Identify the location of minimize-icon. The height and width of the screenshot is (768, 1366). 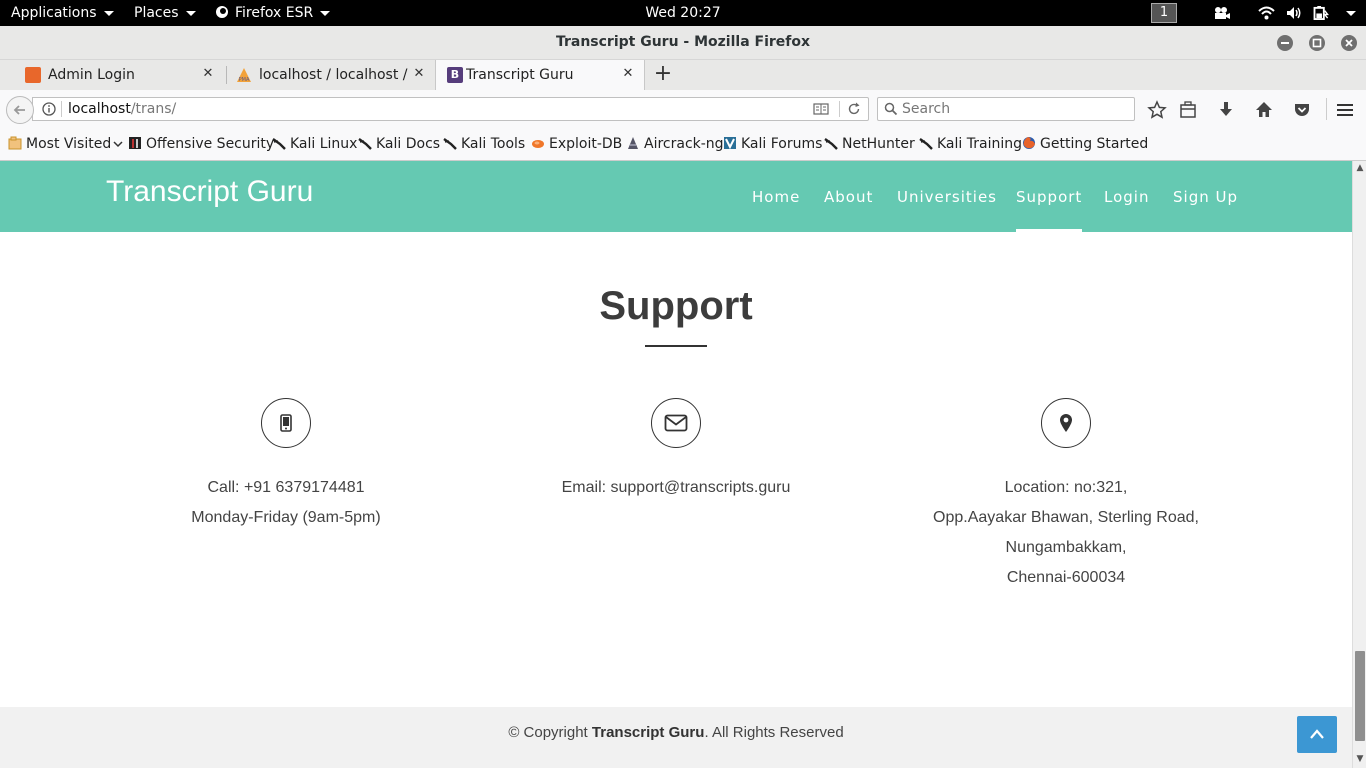
(1285, 43).